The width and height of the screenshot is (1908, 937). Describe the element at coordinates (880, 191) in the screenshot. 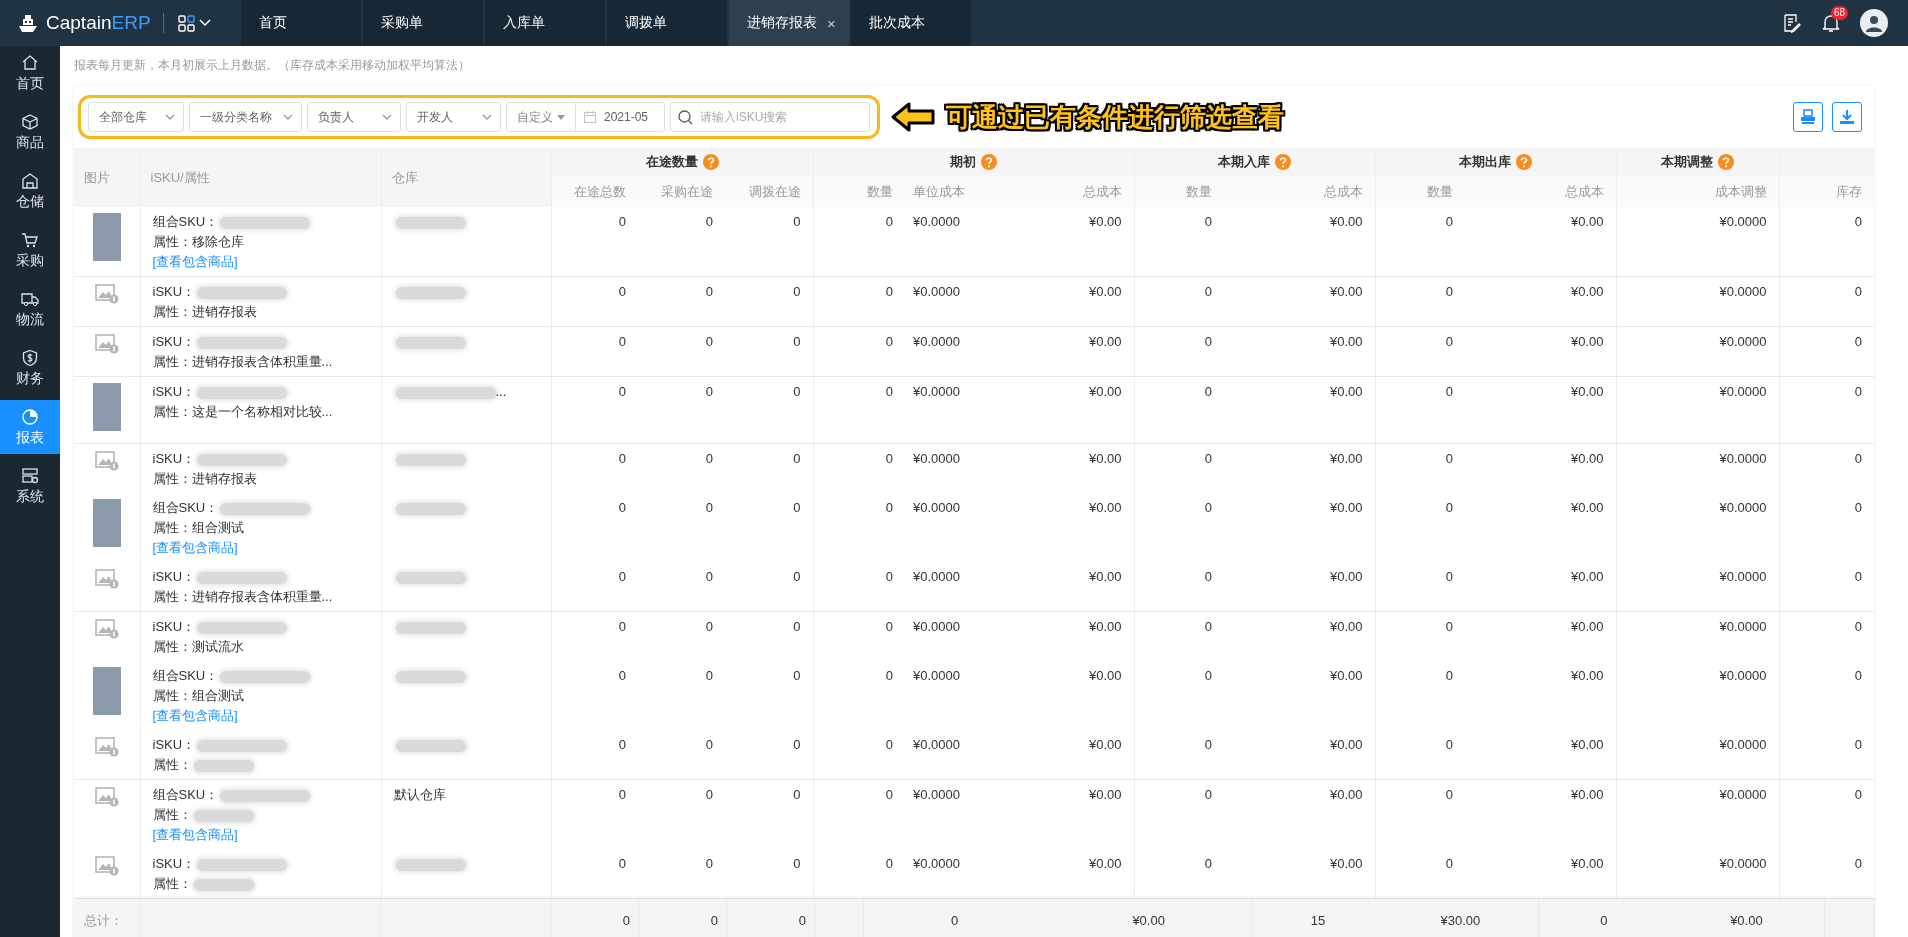

I see `column-header: 数量` at that location.